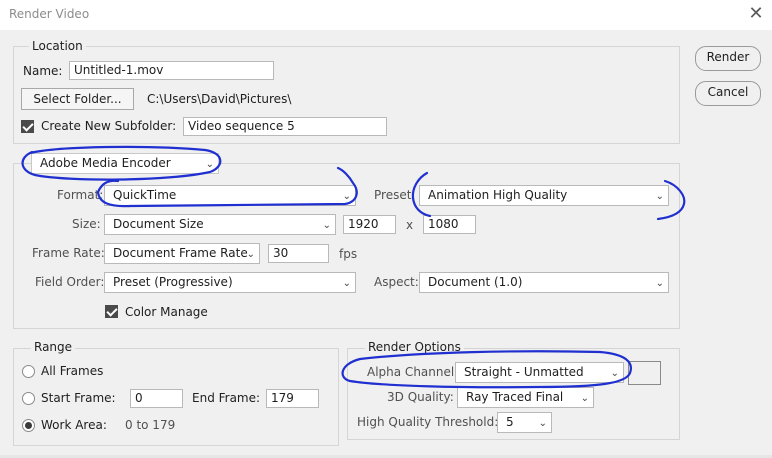 The height and width of the screenshot is (458, 772). Describe the element at coordinates (28, 371) in the screenshot. I see `all-frames-radio` at that location.